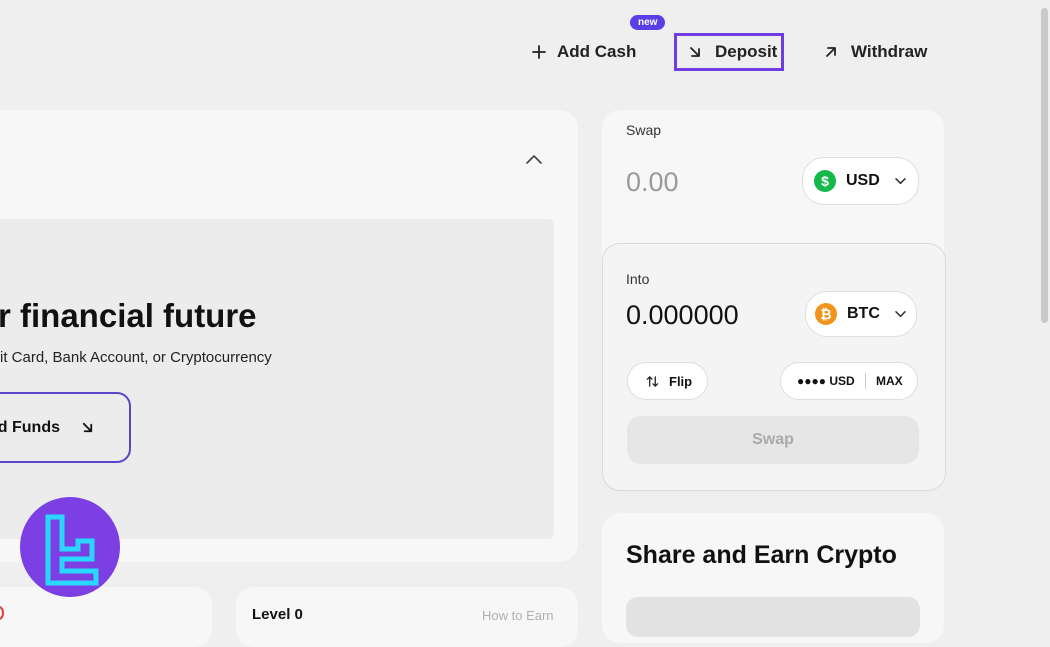 The width and height of the screenshot is (1050, 647). I want to click on watermark-logo, so click(70, 547).